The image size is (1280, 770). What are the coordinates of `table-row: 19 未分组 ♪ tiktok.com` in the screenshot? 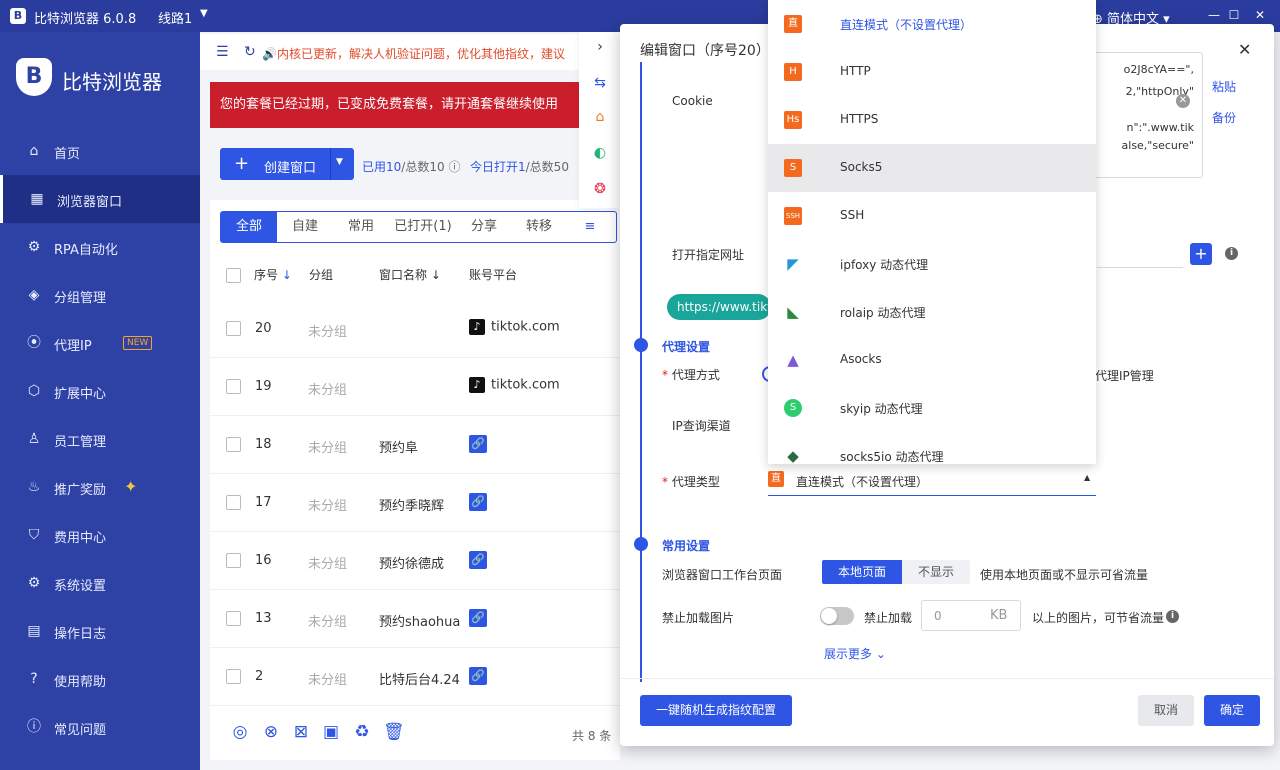 It's located at (415, 387).